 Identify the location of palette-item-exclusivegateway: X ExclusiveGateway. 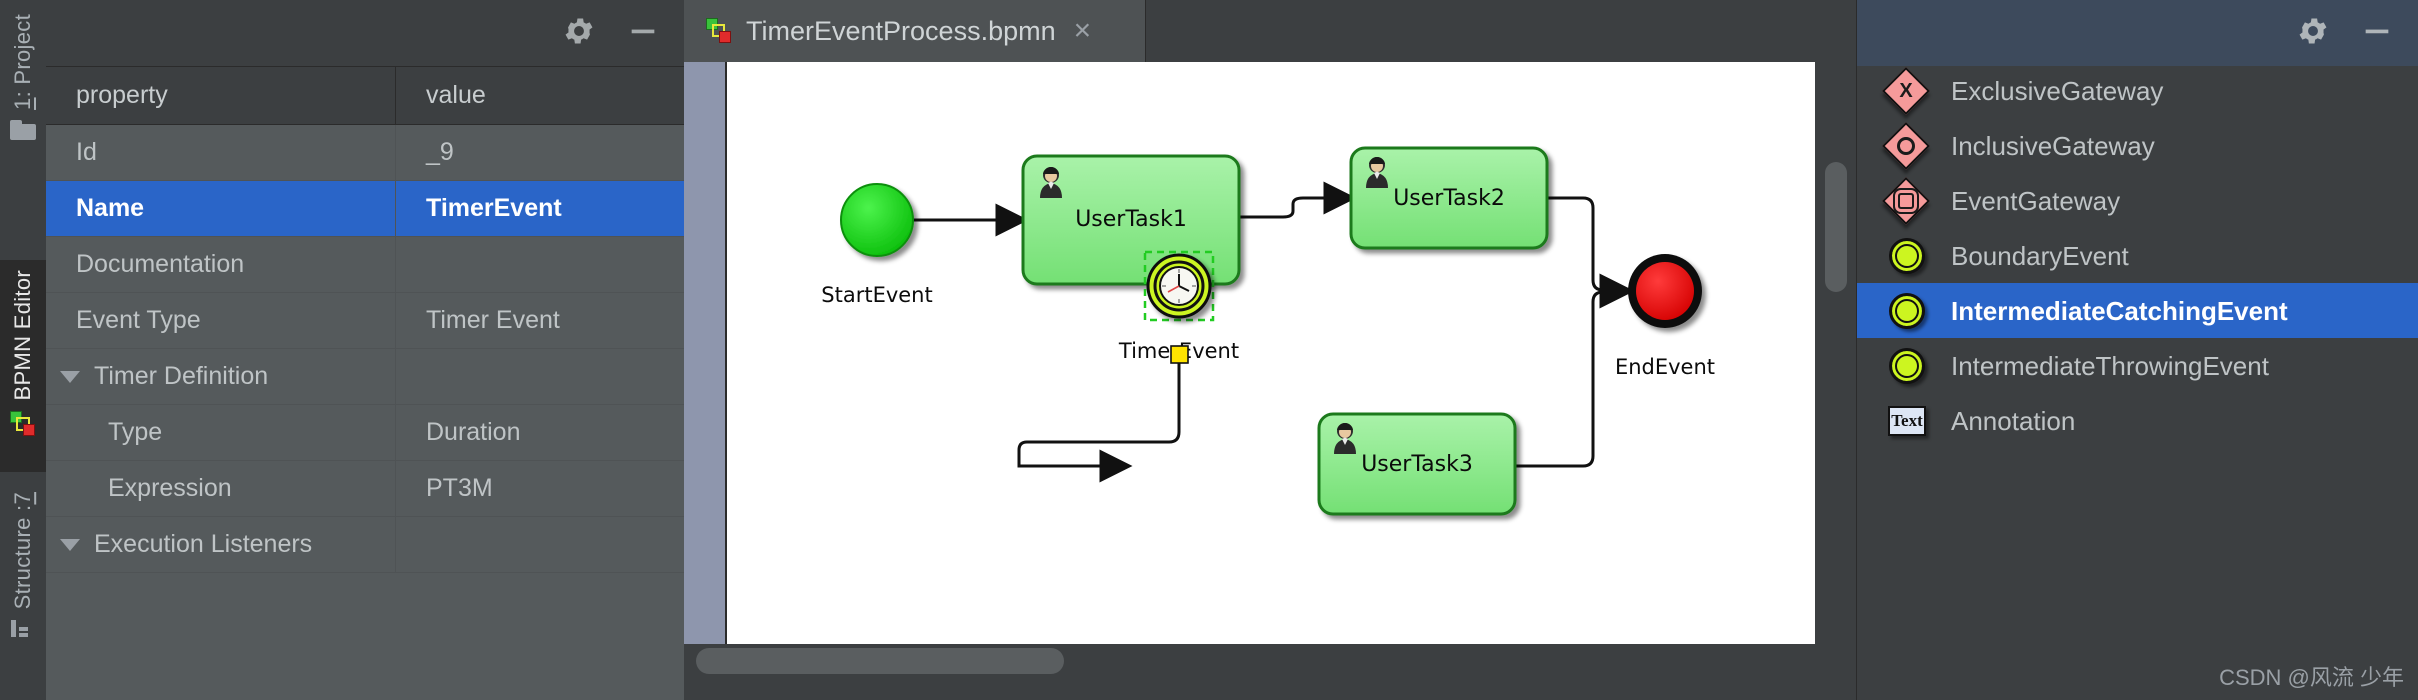
(2137, 92).